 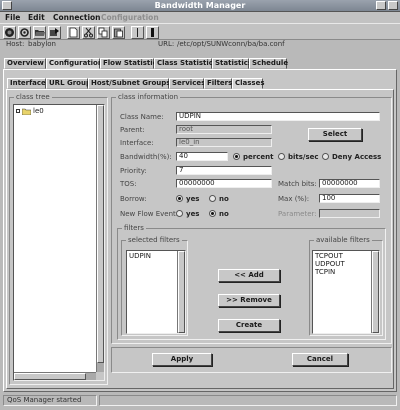 I want to click on window-title: Bandwidth Manager, so click(x=200, y=5).